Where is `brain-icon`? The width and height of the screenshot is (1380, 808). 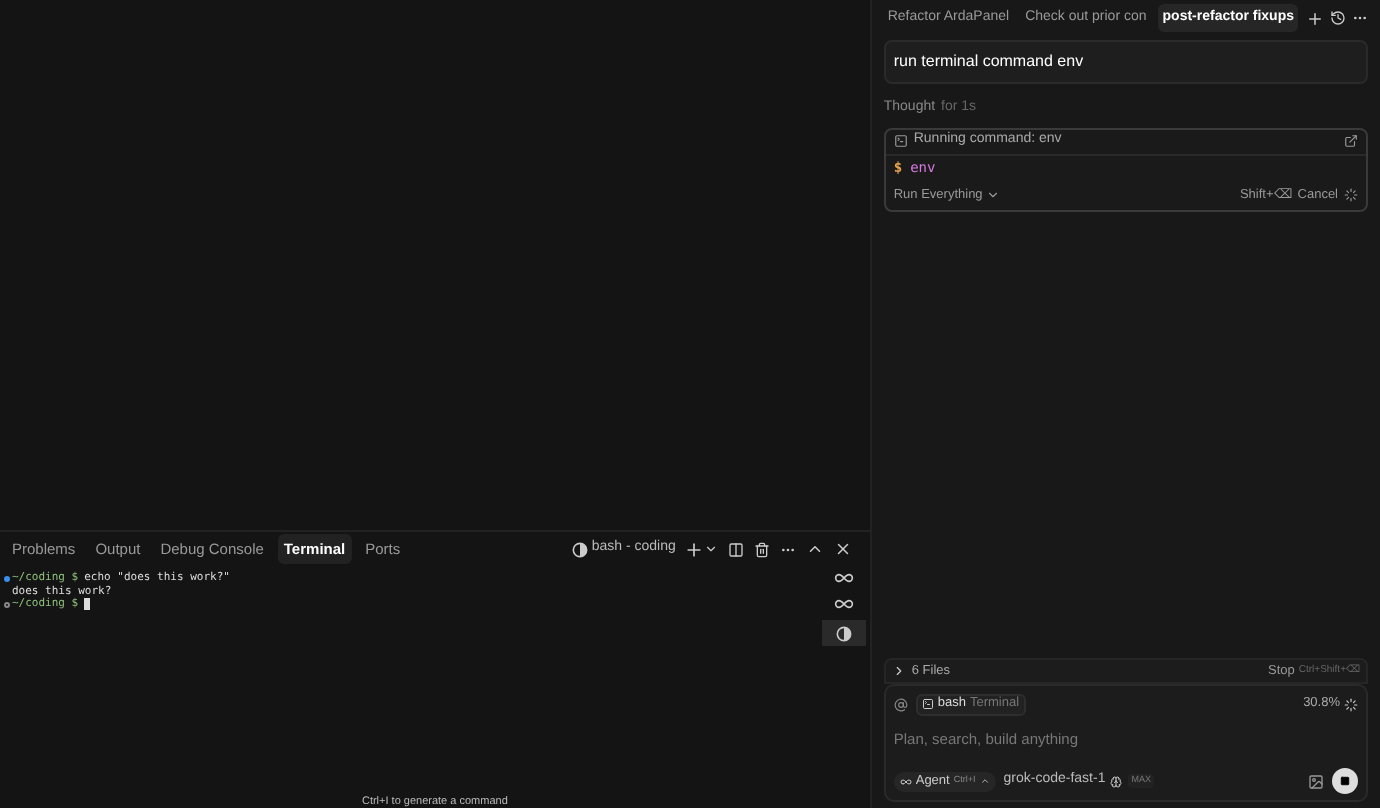 brain-icon is located at coordinates (1115, 781).